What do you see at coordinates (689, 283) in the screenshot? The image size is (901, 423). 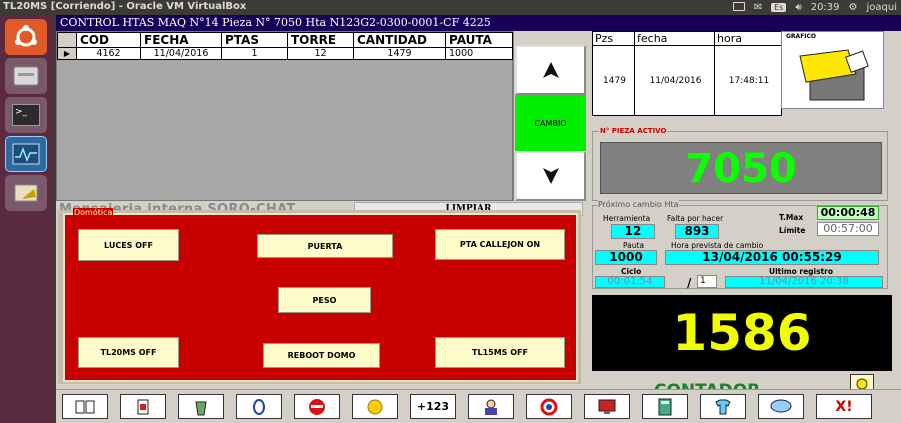 I see `divisor: /` at bounding box center [689, 283].